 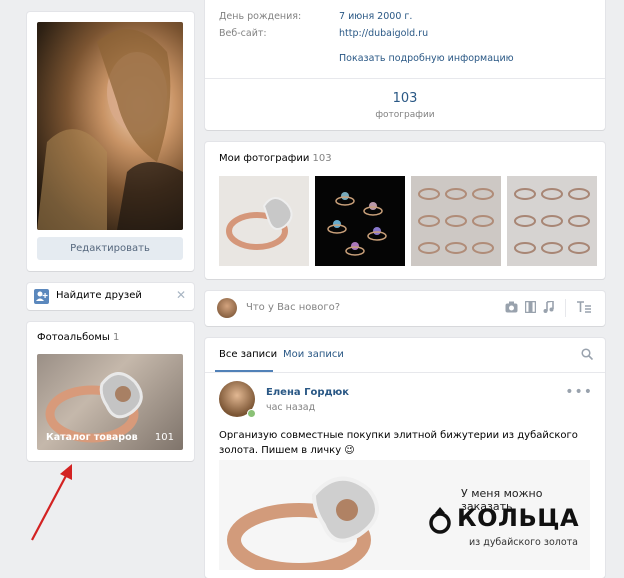 I want to click on find-friends-card: Найдите друзей ✕, so click(x=110, y=296).